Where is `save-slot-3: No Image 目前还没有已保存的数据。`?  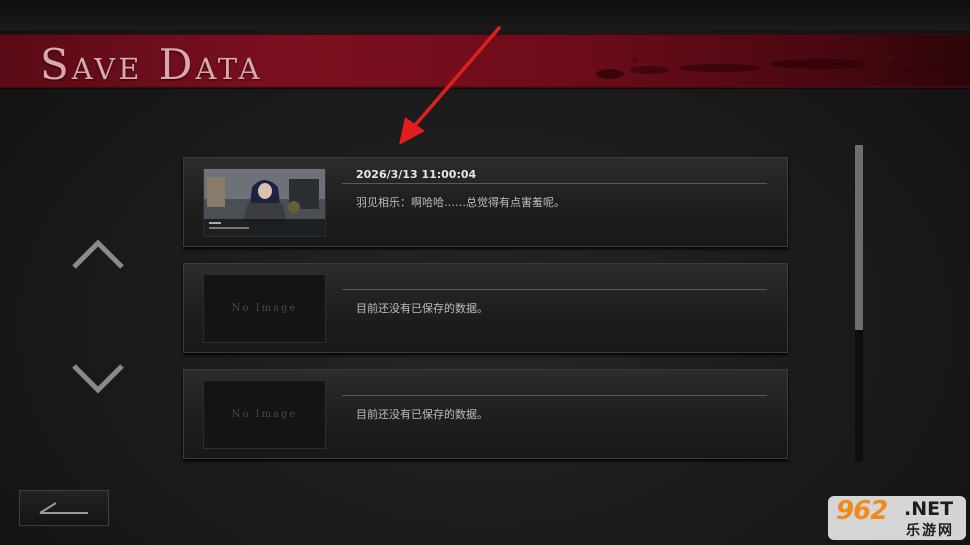 save-slot-3: No Image 目前还没有已保存的数据。 is located at coordinates (485, 414).